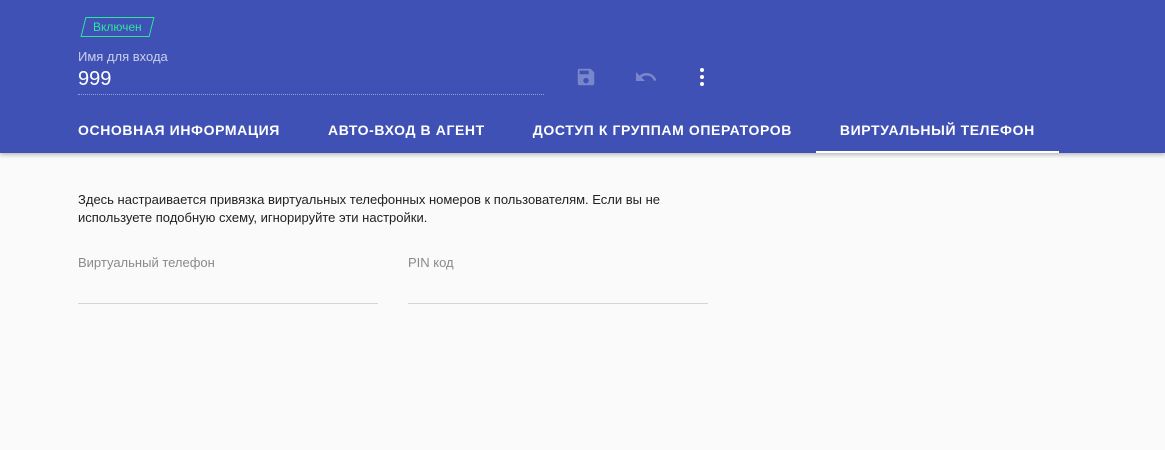 The width and height of the screenshot is (1165, 450). What do you see at coordinates (123, 56) in the screenshot?
I see `login-label: Имя для входа` at bounding box center [123, 56].